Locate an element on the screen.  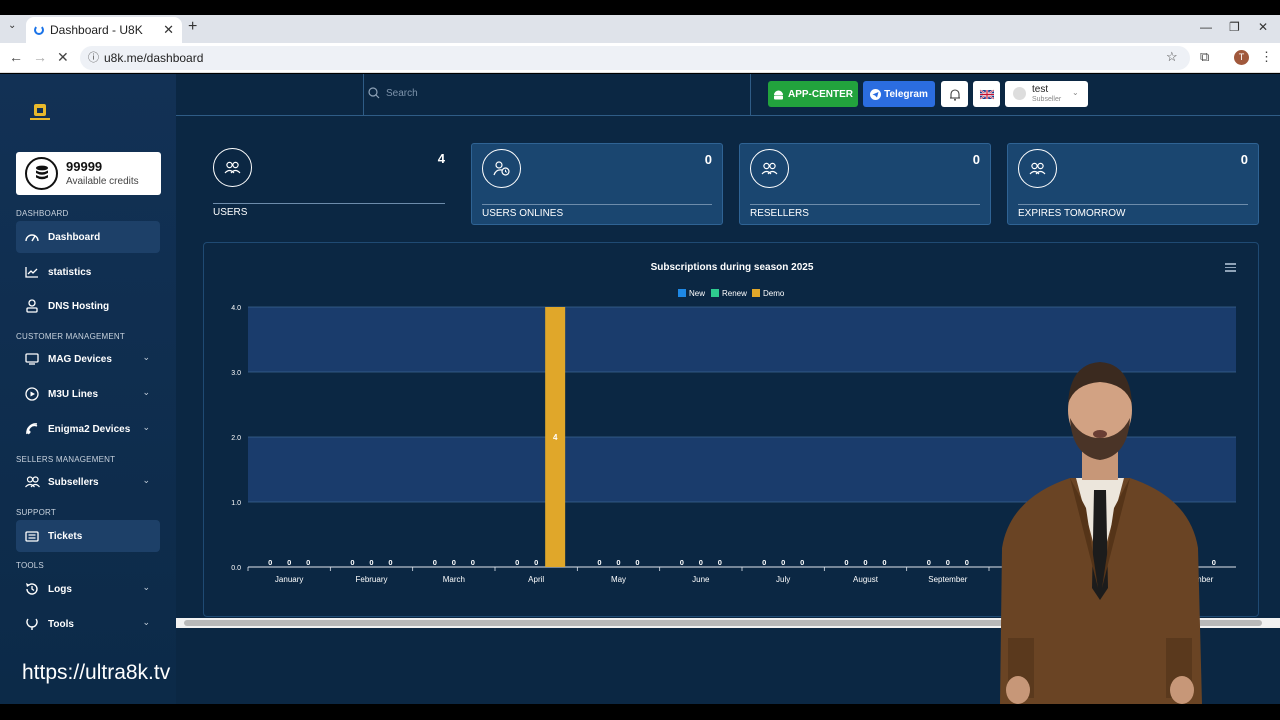
sidebar-item-tickets: Tickets is located at coordinates (88, 536).